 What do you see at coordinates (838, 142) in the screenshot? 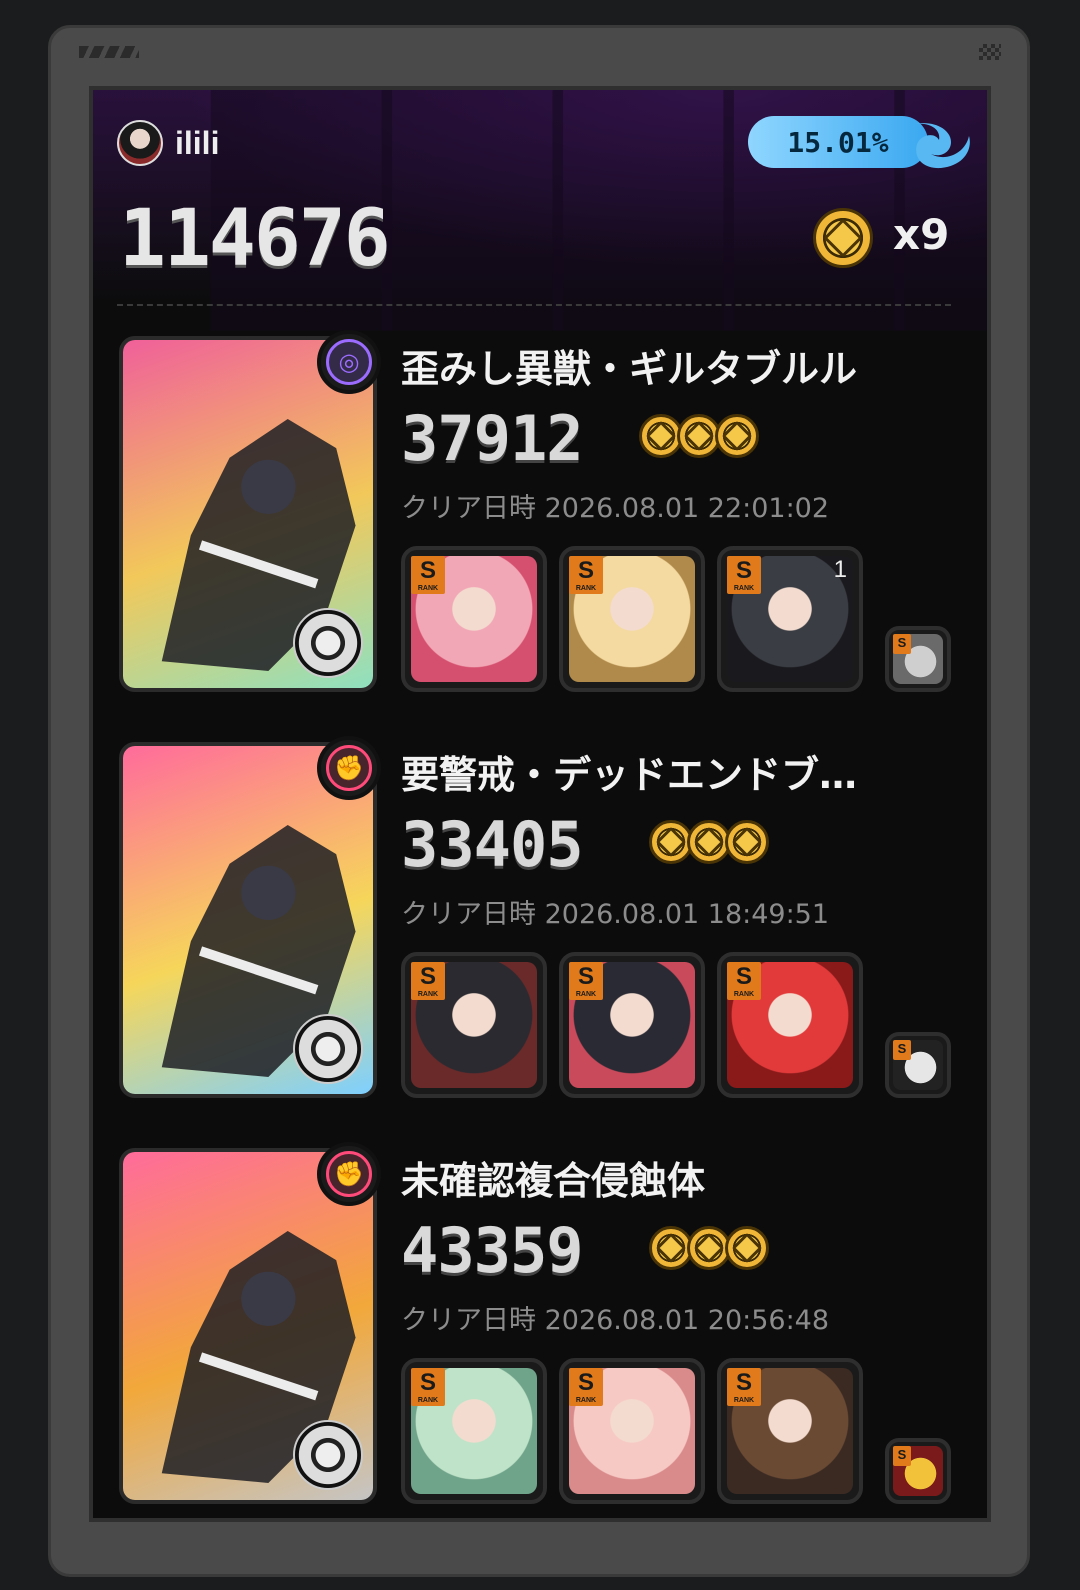
I see `percentile-badge: 15.01%` at bounding box center [838, 142].